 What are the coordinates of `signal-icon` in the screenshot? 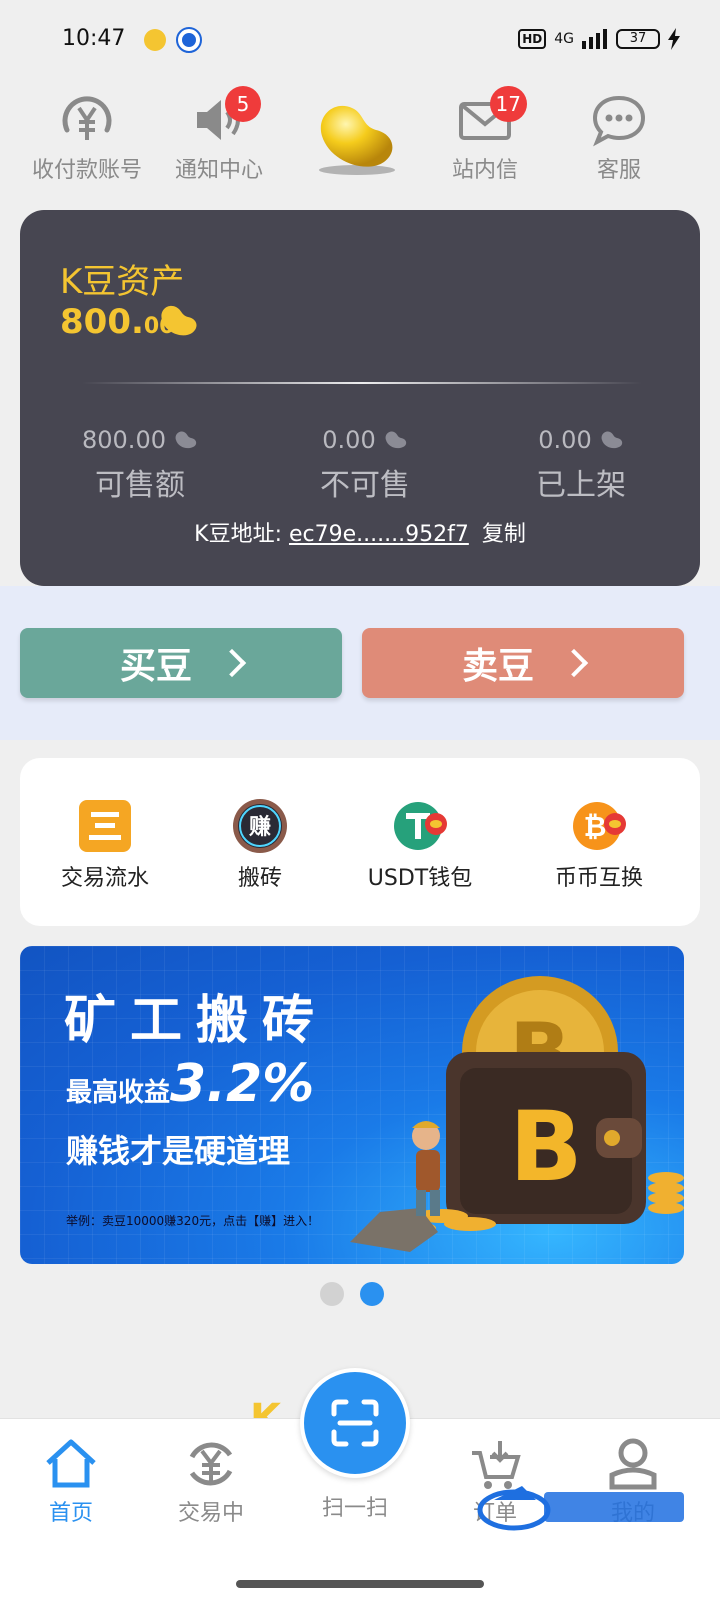 It's located at (594, 39).